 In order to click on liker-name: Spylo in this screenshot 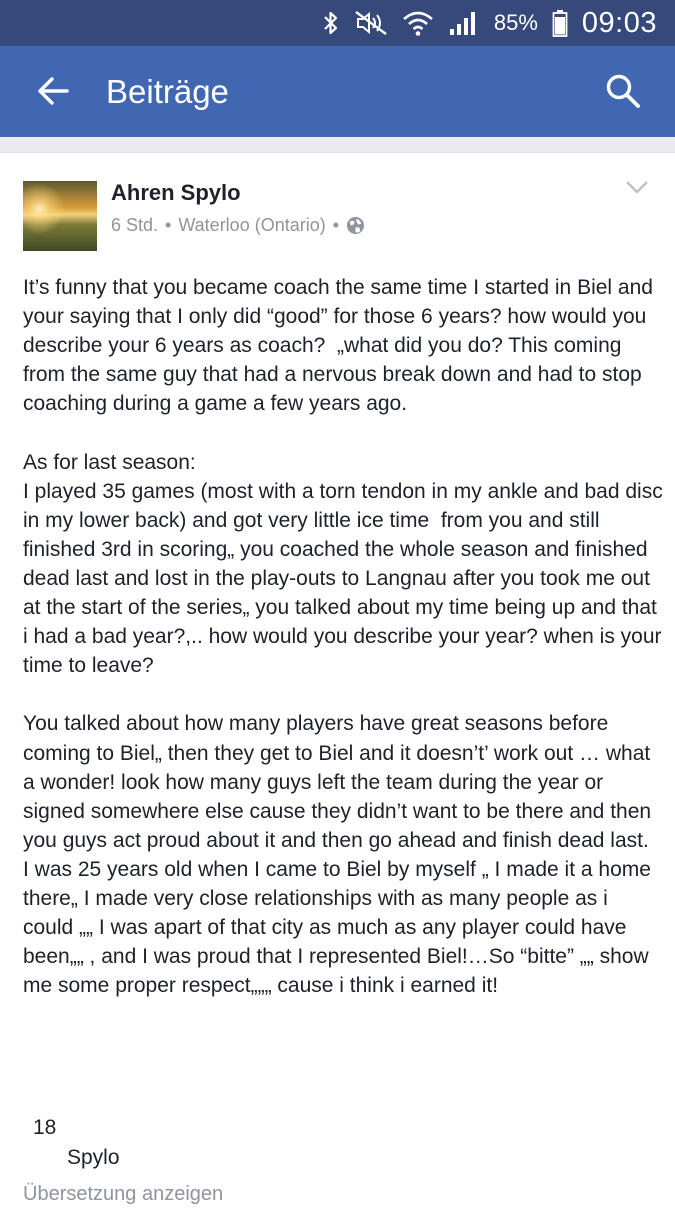, I will do `click(93, 1158)`.